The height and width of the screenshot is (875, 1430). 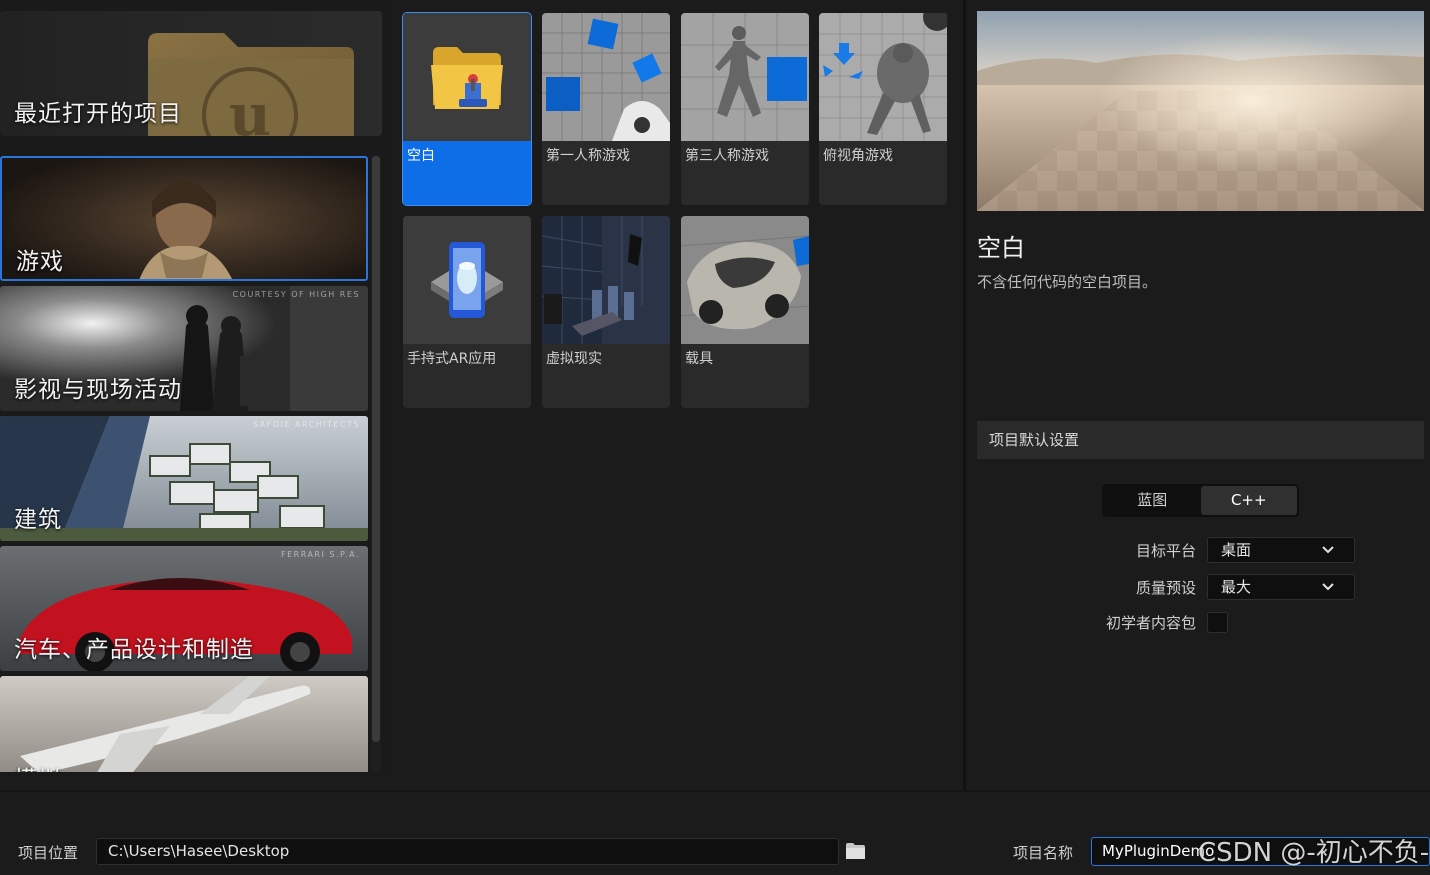 I want to click on category-label: 影视与现场活动, so click(x=98, y=390).